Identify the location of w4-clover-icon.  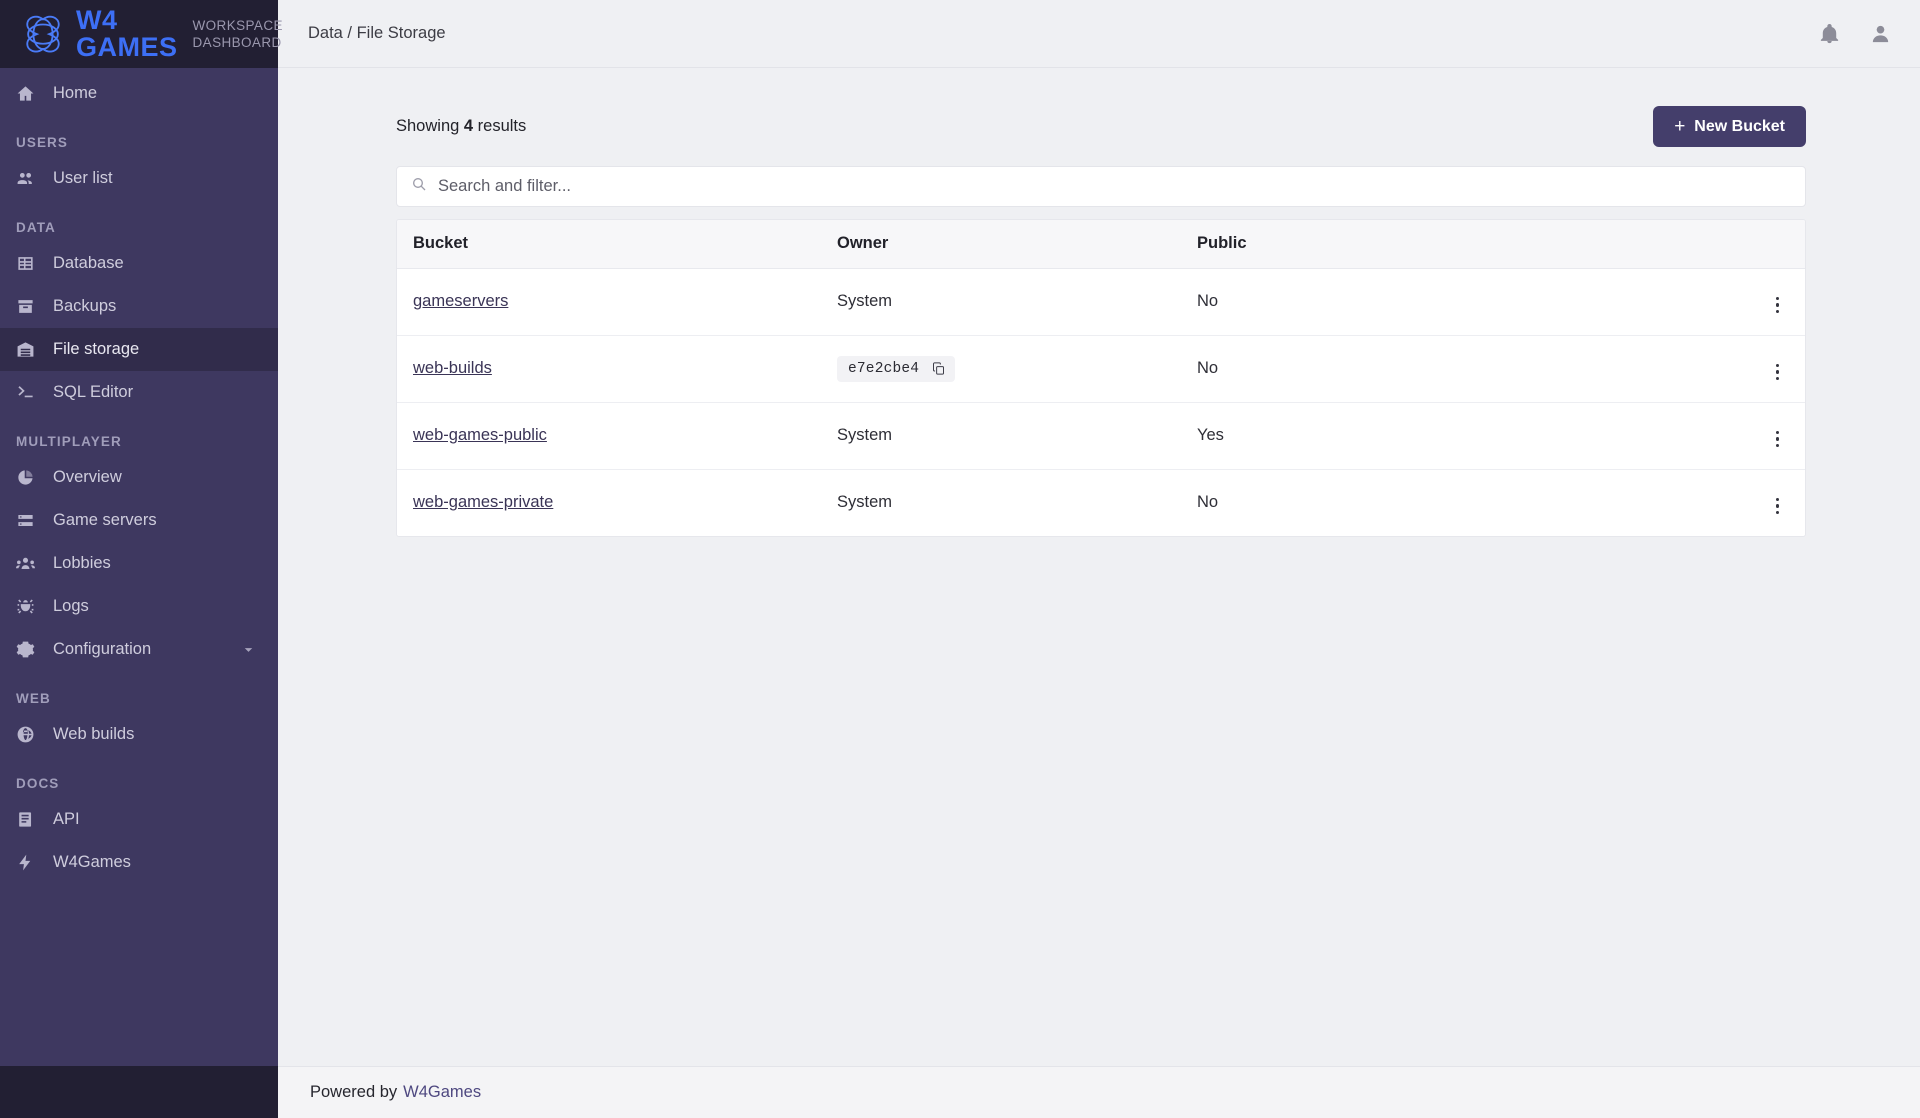
(43, 34).